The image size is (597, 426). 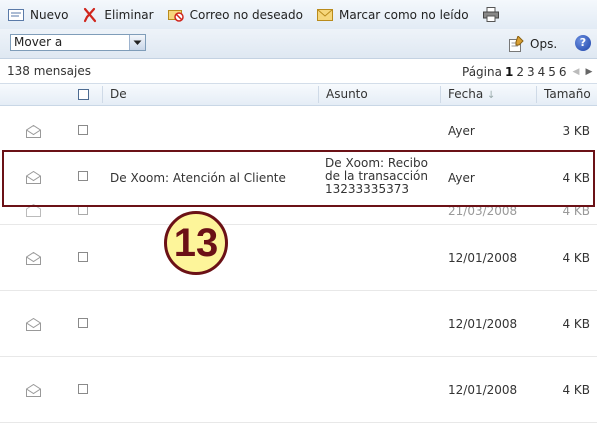 What do you see at coordinates (49, 14) in the screenshot?
I see `new-label: Nuevo` at bounding box center [49, 14].